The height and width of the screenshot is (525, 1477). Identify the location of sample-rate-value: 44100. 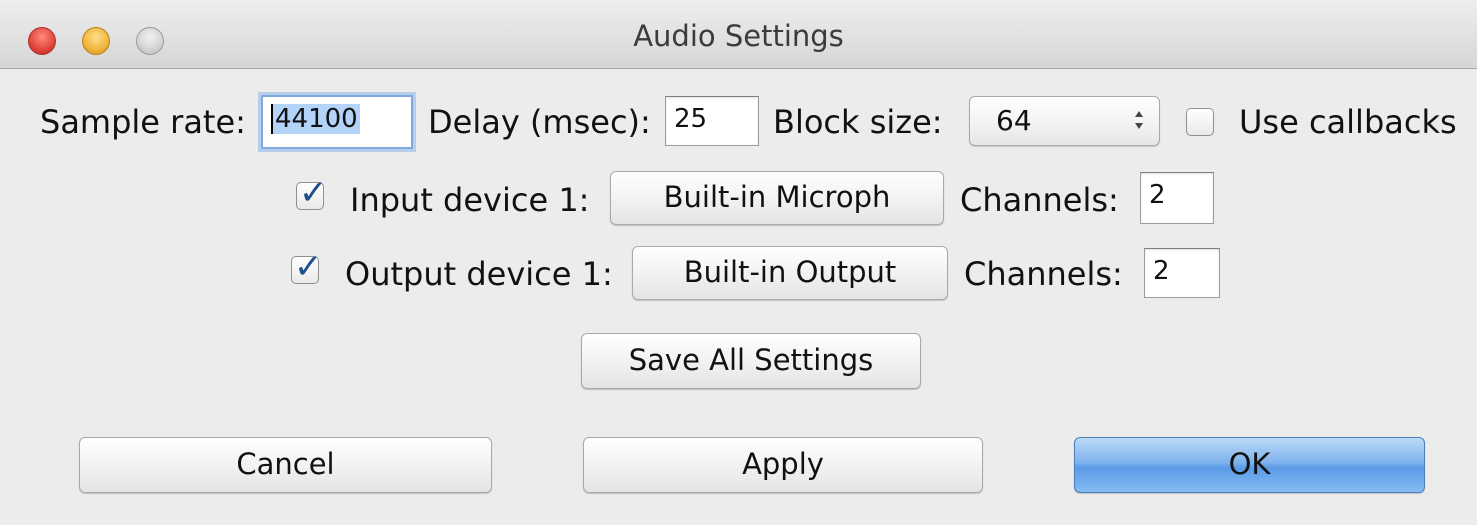
(315, 119).